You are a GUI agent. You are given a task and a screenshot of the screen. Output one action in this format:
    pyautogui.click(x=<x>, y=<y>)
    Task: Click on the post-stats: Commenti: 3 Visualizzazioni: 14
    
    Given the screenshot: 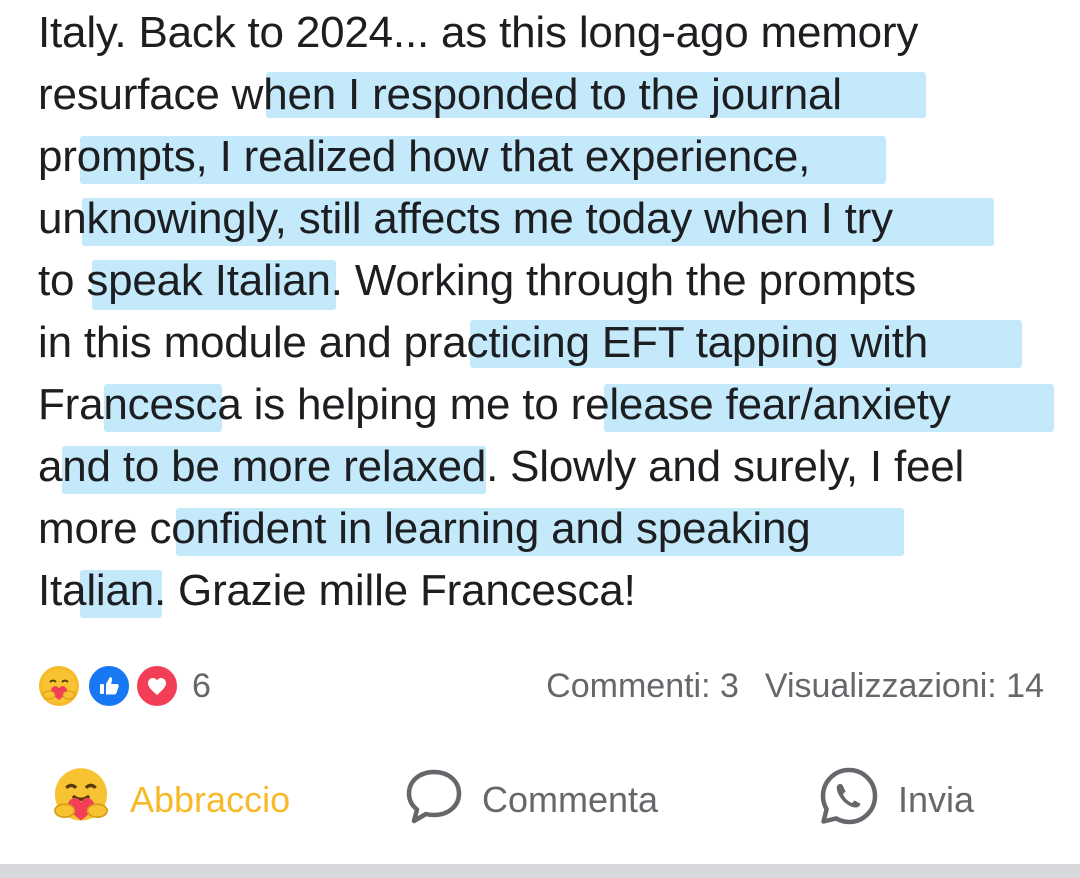 What is the action you would take?
    pyautogui.click(x=795, y=686)
    